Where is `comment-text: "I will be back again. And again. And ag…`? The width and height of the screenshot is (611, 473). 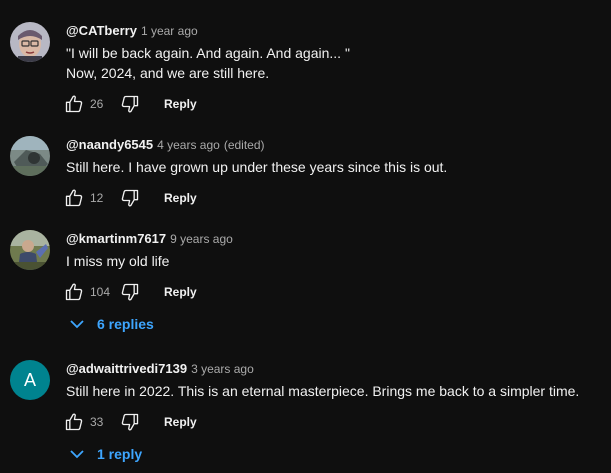
comment-text: "I will be back again. And again. And ag… is located at coordinates (208, 63).